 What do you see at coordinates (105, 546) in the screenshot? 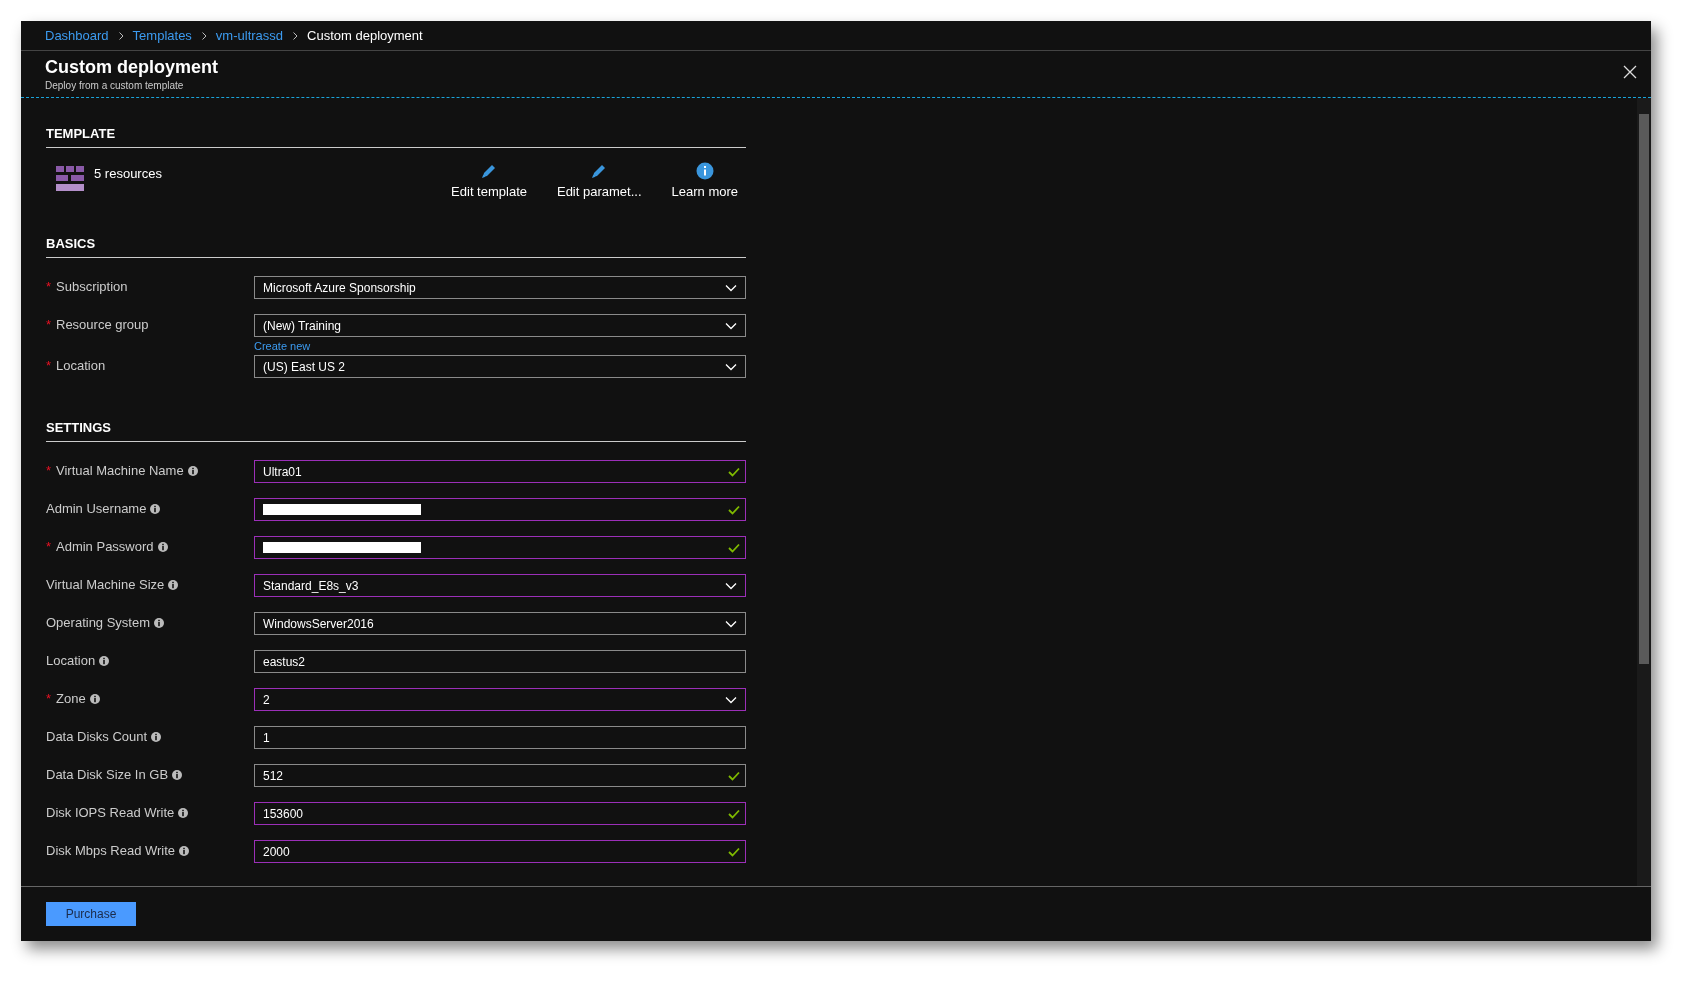
I see `field-label: Admin Password` at bounding box center [105, 546].